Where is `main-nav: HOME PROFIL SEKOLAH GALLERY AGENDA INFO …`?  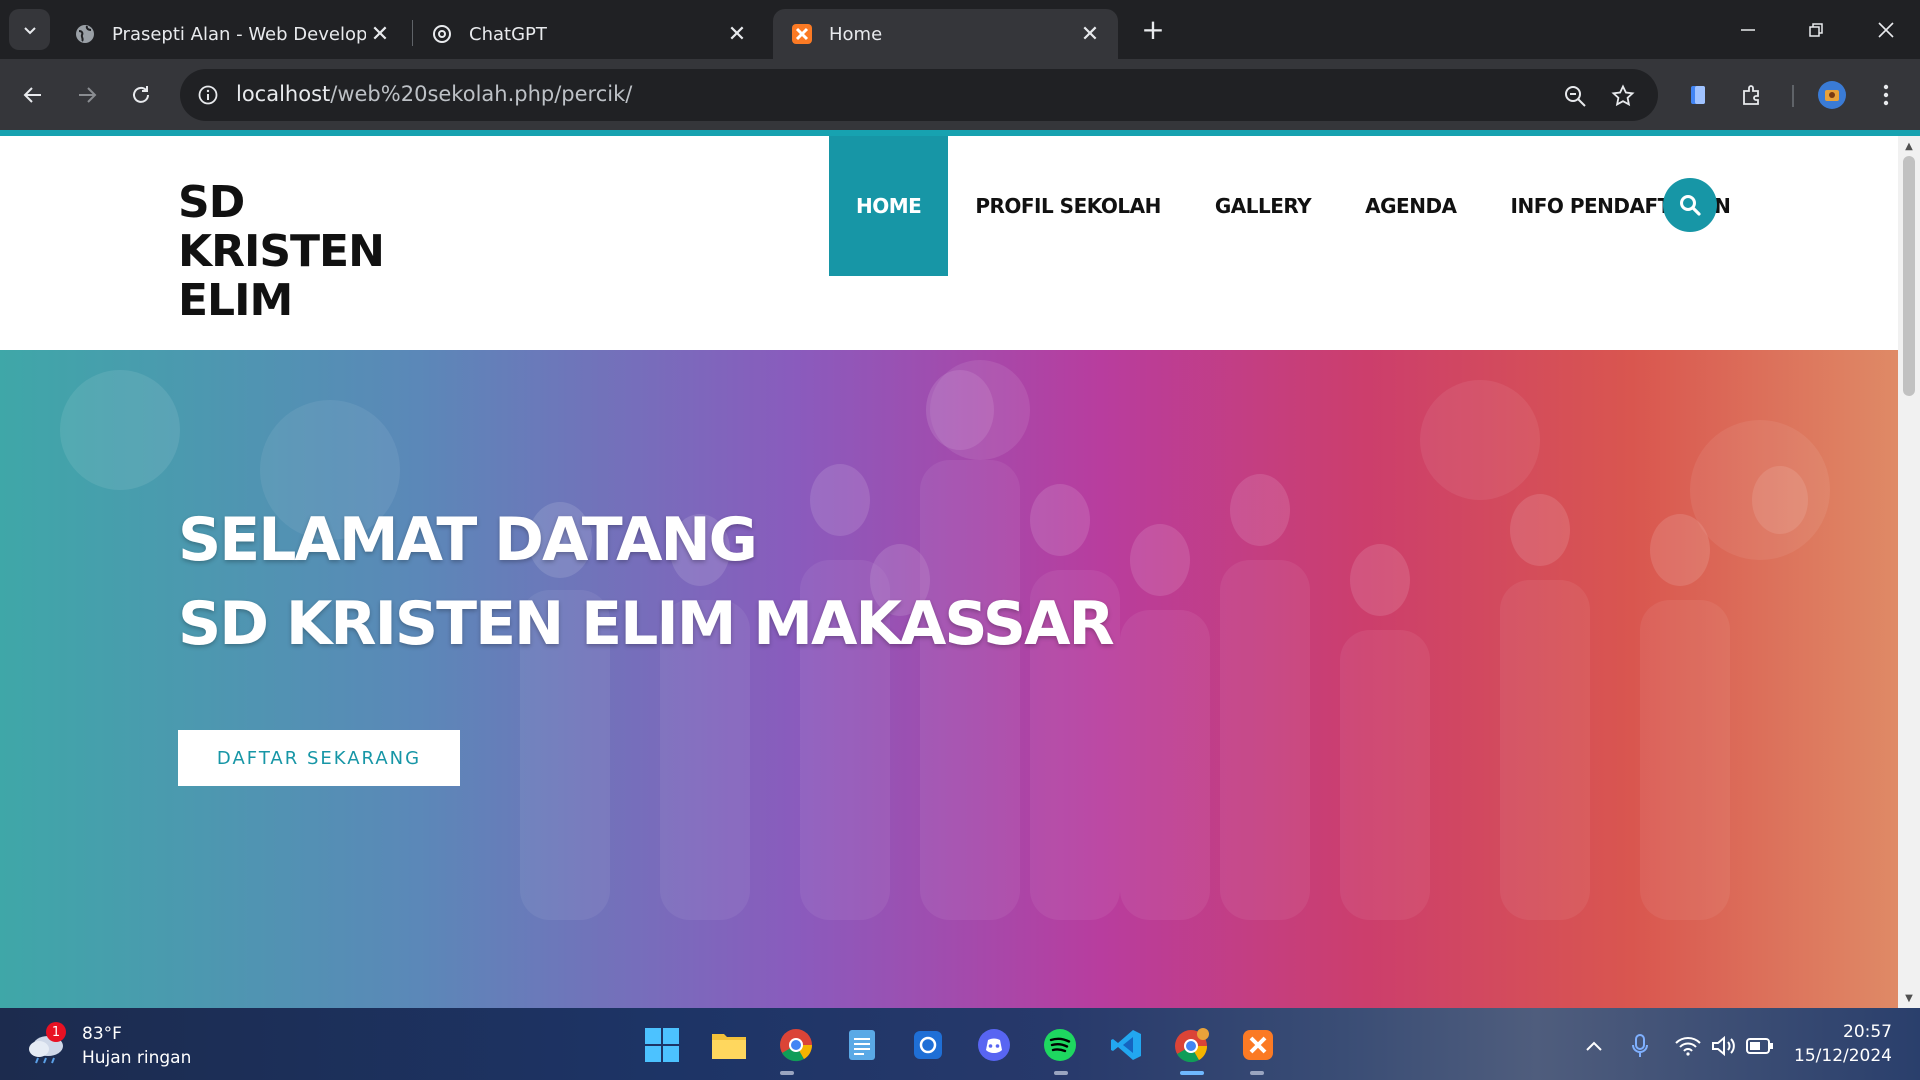 main-nav: HOME PROFIL SEKOLAH GALLERY AGENDA INFO … is located at coordinates (1293, 206).